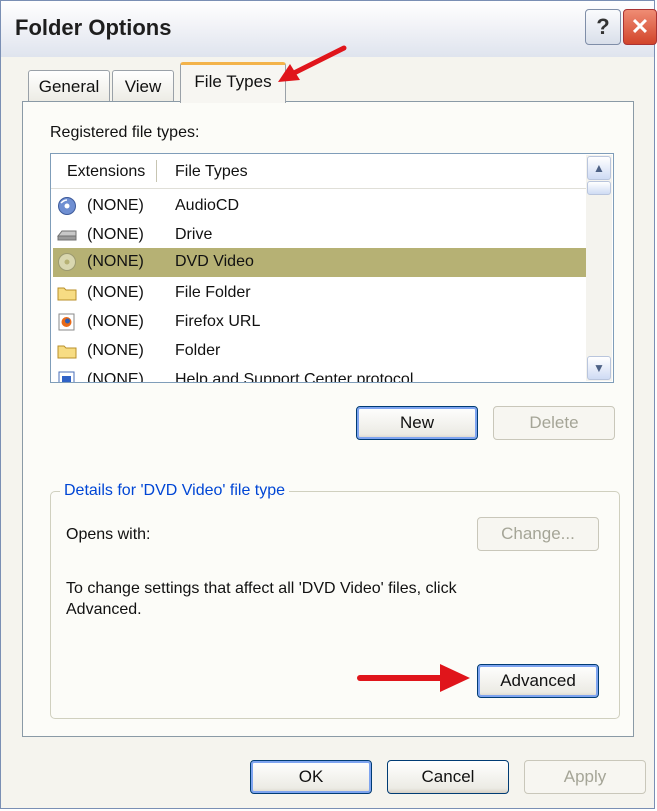 This screenshot has height=811, width=657. Describe the element at coordinates (319, 171) in the screenshot. I see `list-header: Extensions File Types` at that location.